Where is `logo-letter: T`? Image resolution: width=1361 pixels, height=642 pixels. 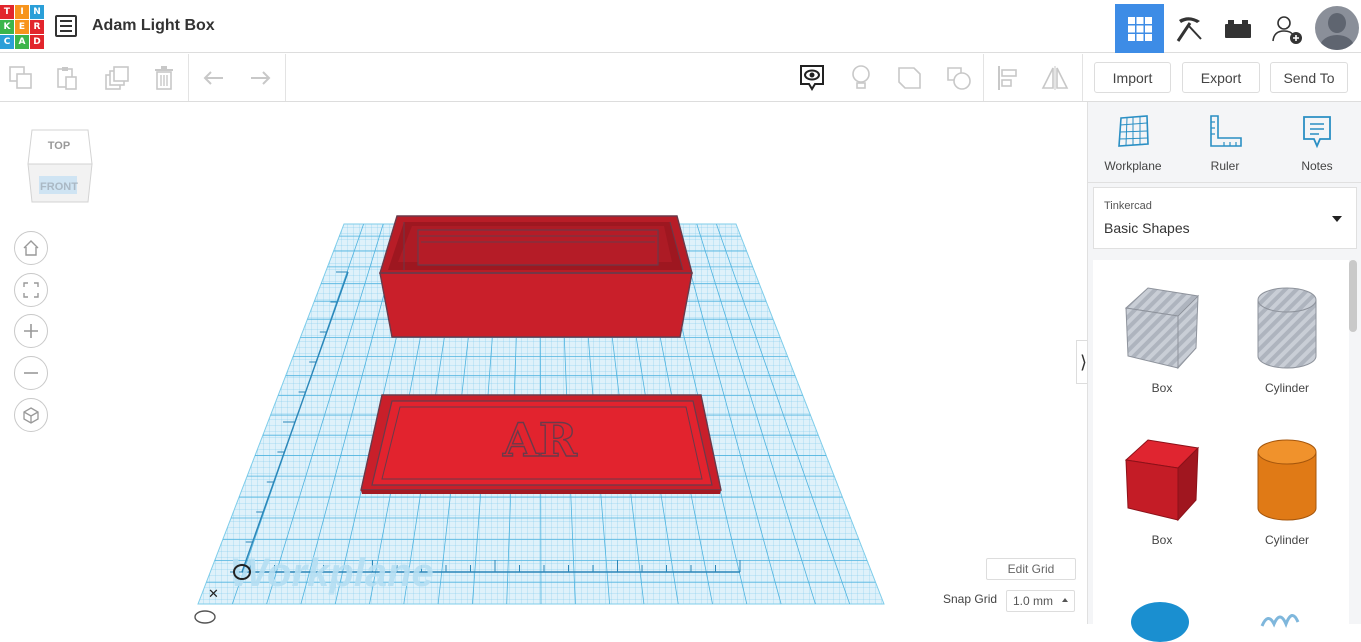 logo-letter: T is located at coordinates (7, 12).